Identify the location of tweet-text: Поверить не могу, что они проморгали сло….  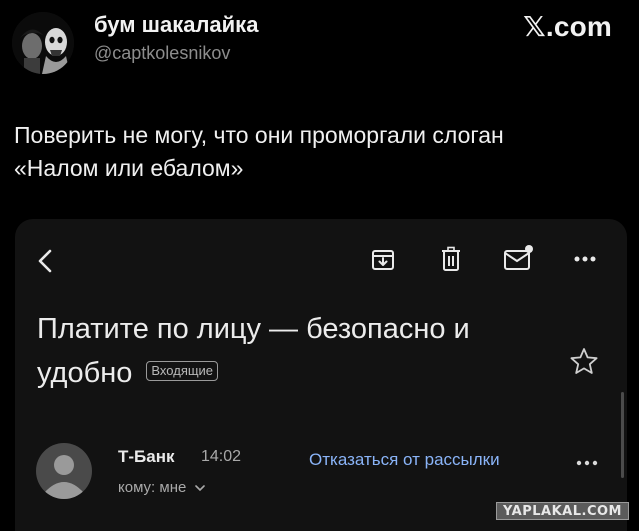
(319, 152).